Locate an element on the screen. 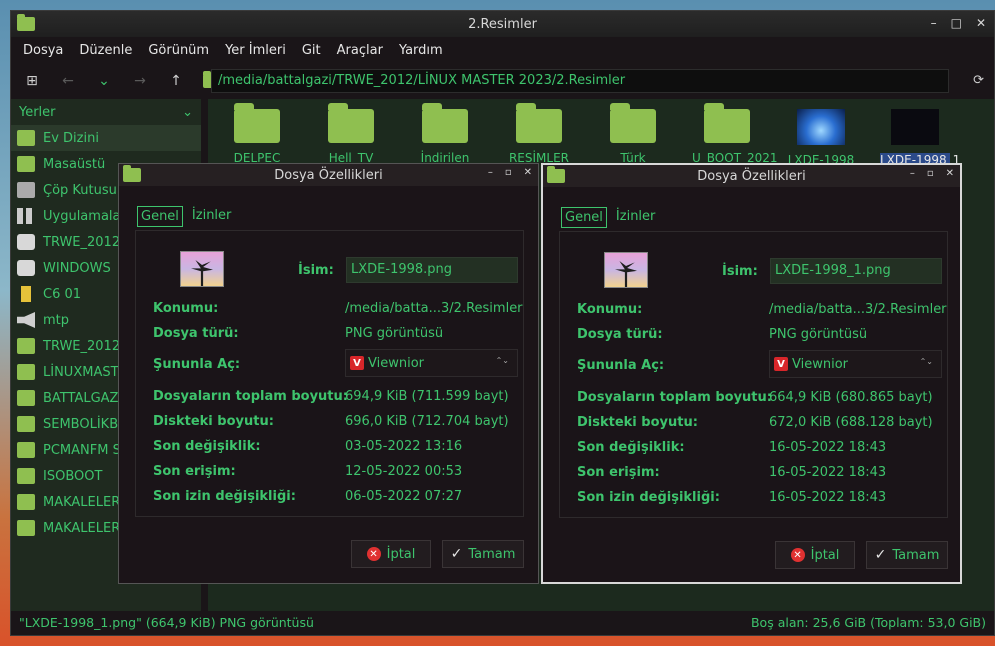  open-with-label: Şununla Aç: is located at coordinates (197, 364).